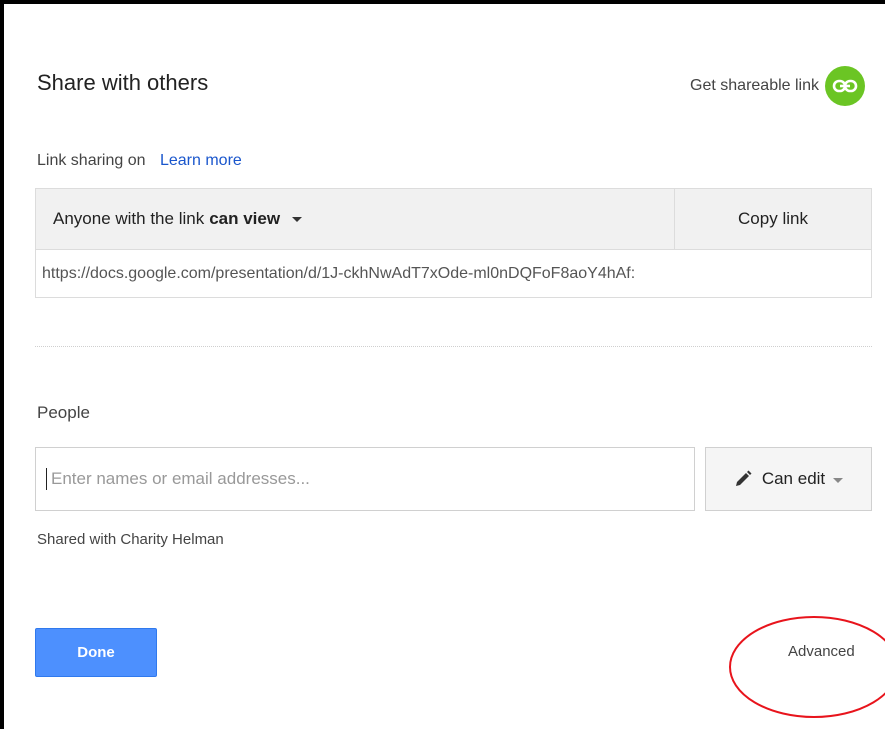 The image size is (885, 729). I want to click on permission-dropdown: Can edit, so click(788, 479).